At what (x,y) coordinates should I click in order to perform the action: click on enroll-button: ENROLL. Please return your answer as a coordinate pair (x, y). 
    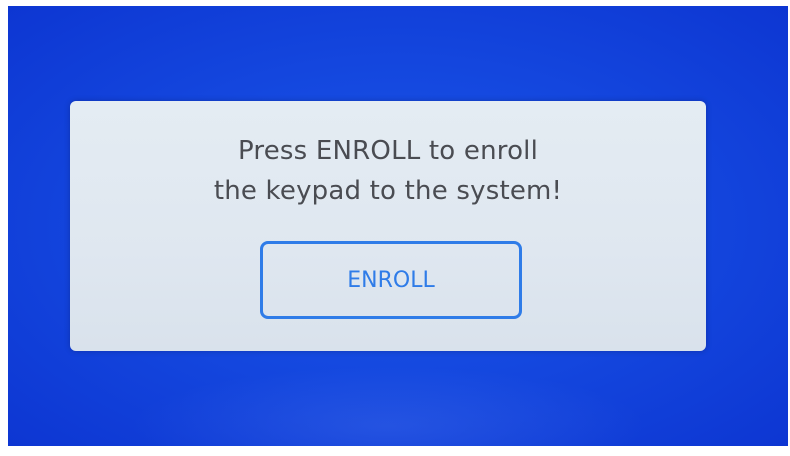
    Looking at the image, I should click on (391, 280).